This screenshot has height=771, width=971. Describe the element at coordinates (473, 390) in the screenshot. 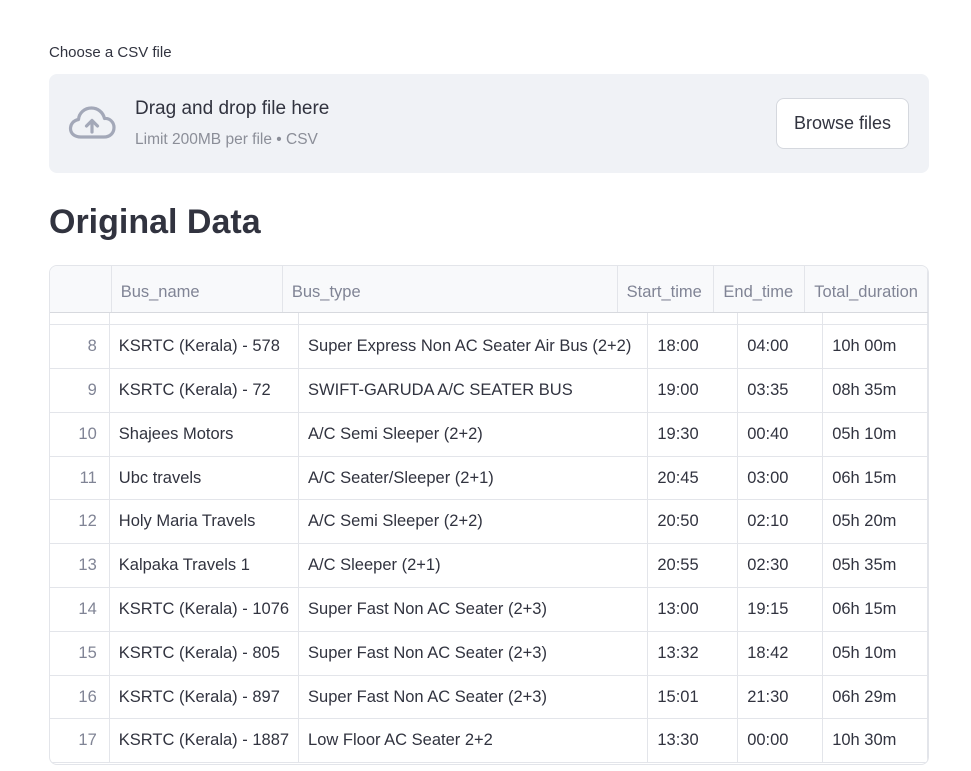

I see `bus-type-cell: SWIFT-GARUDA A/C SEATER BUS` at that location.